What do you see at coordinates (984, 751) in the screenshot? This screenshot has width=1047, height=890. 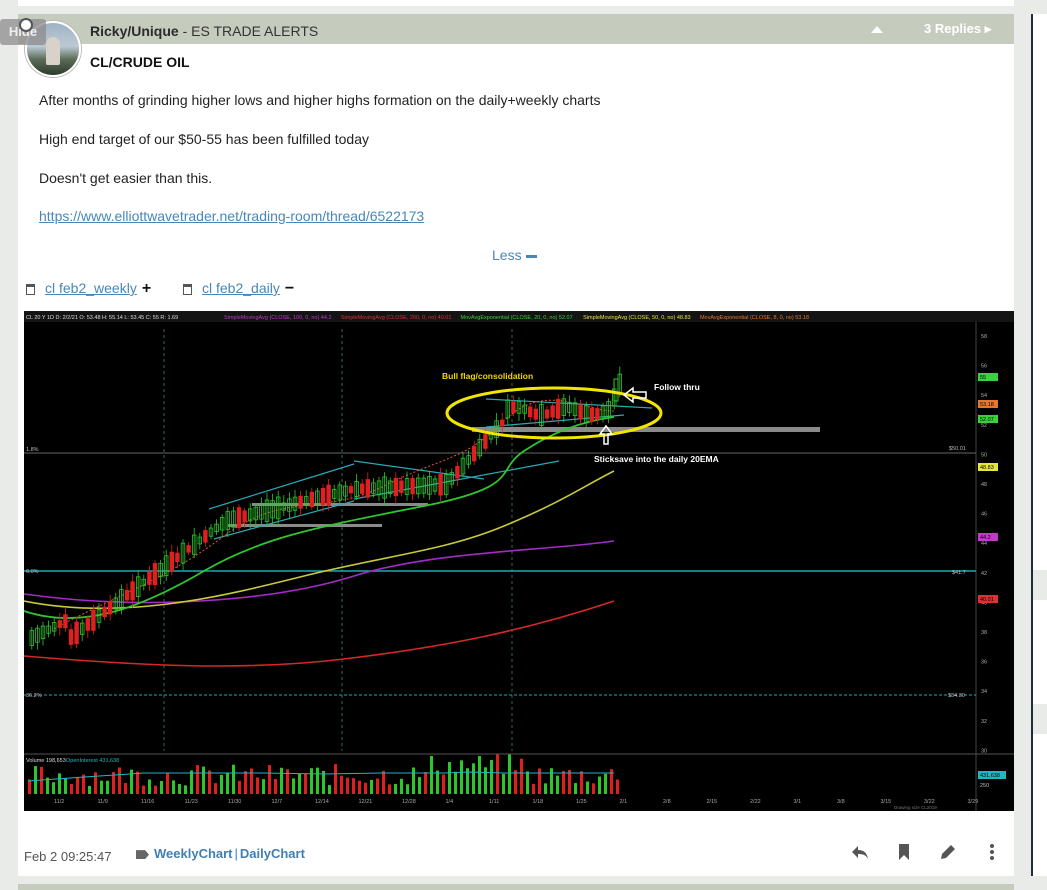 I see `y-tick-label: 30` at bounding box center [984, 751].